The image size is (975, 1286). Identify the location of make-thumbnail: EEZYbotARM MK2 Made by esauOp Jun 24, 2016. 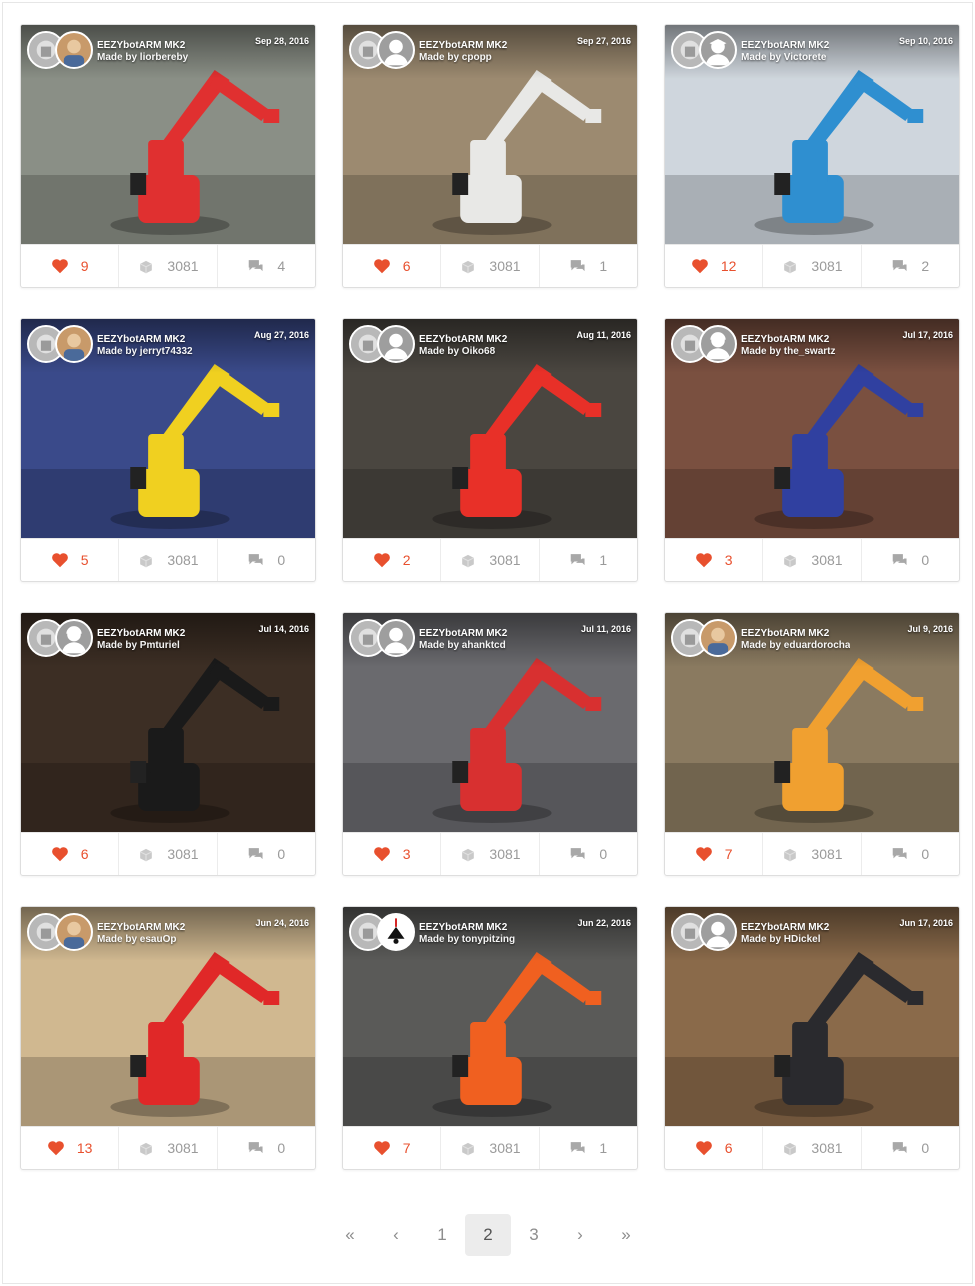
(168, 1016).